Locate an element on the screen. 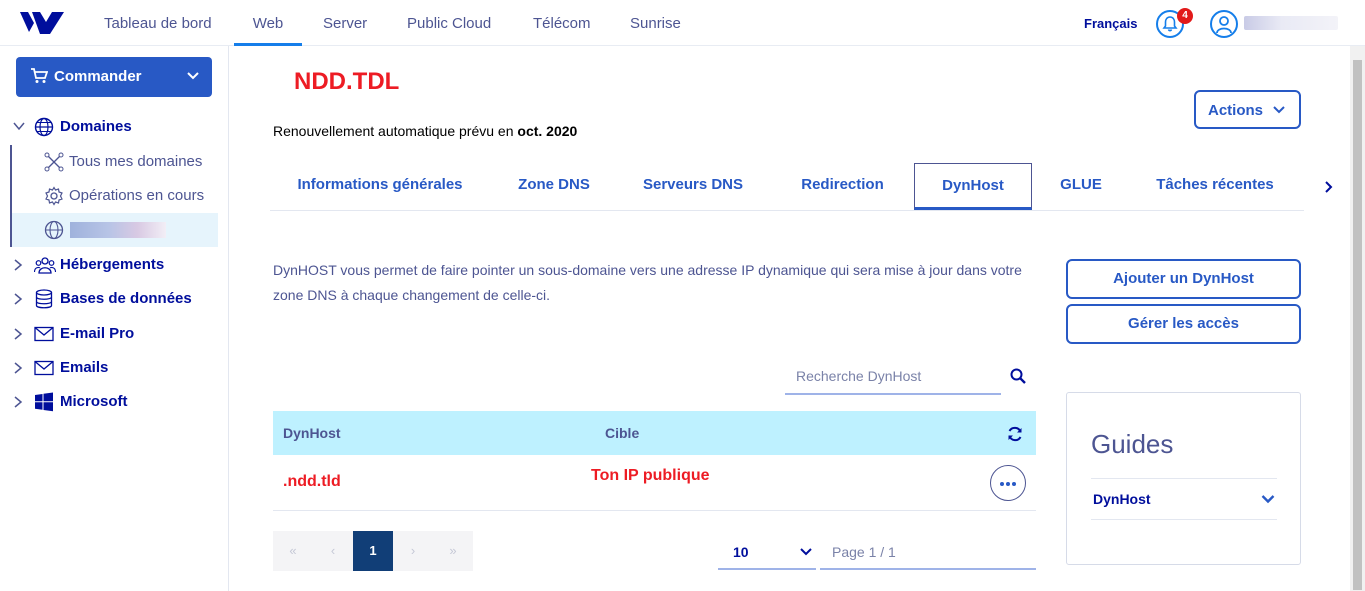 The image size is (1365, 591). sidebar-item-domaines: Domaines is located at coordinates (114, 127).